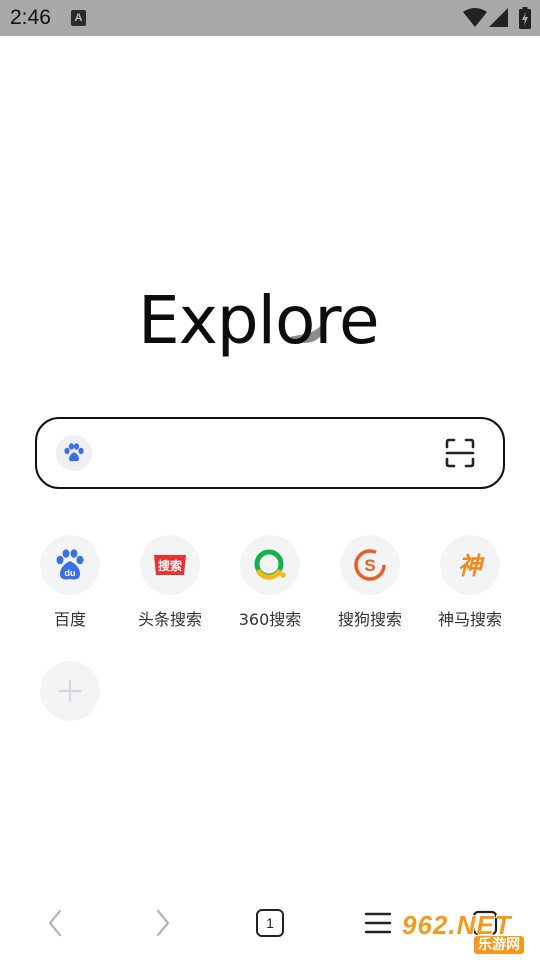 This screenshot has width=540, height=960. I want to click on status-bar: 2:46 A, so click(270, 18).